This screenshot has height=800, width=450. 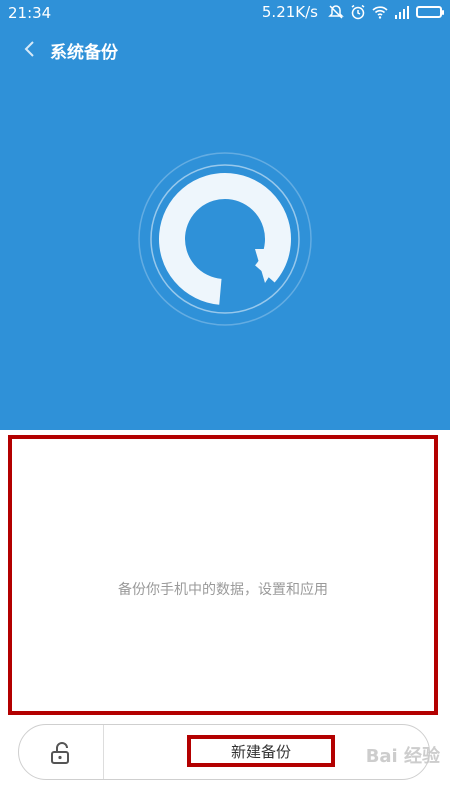 I want to click on signal-icon, so click(x=402, y=12).